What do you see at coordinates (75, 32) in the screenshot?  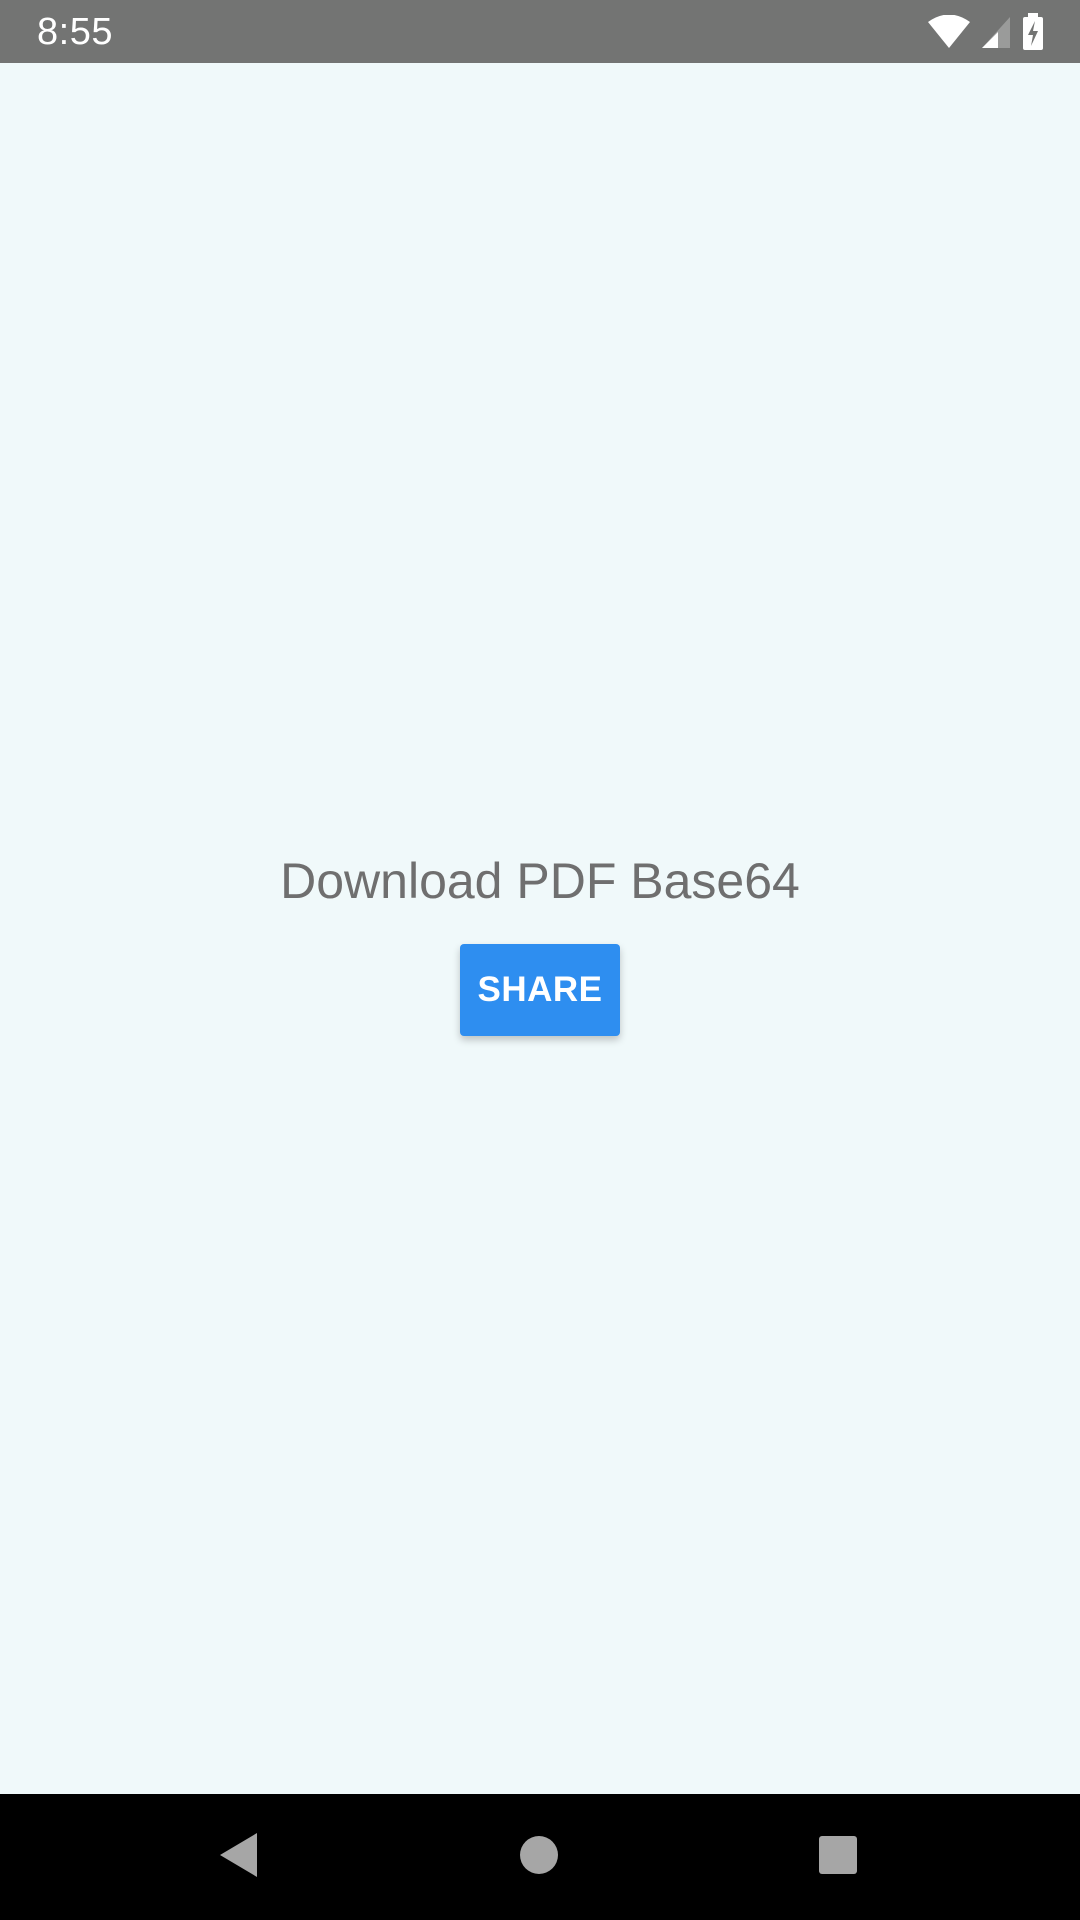 I see `status-time: 8:55` at bounding box center [75, 32].